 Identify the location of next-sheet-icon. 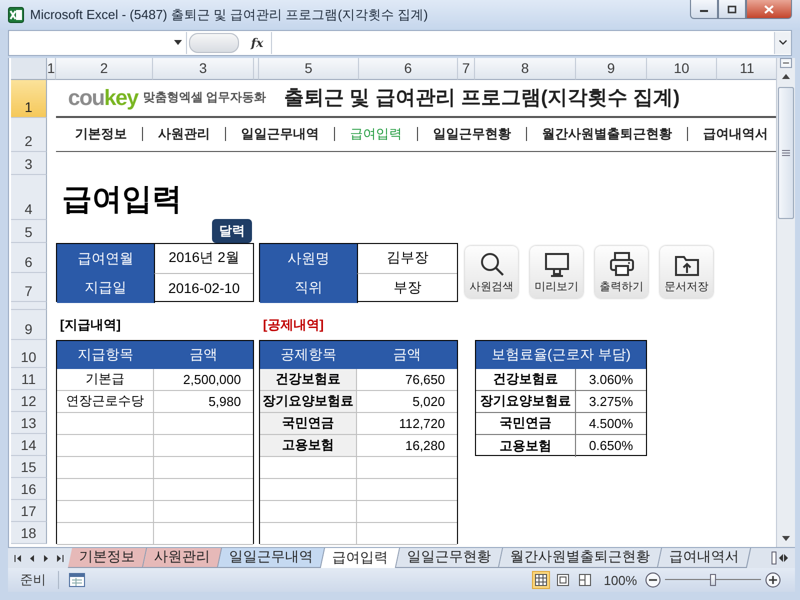
(46, 558).